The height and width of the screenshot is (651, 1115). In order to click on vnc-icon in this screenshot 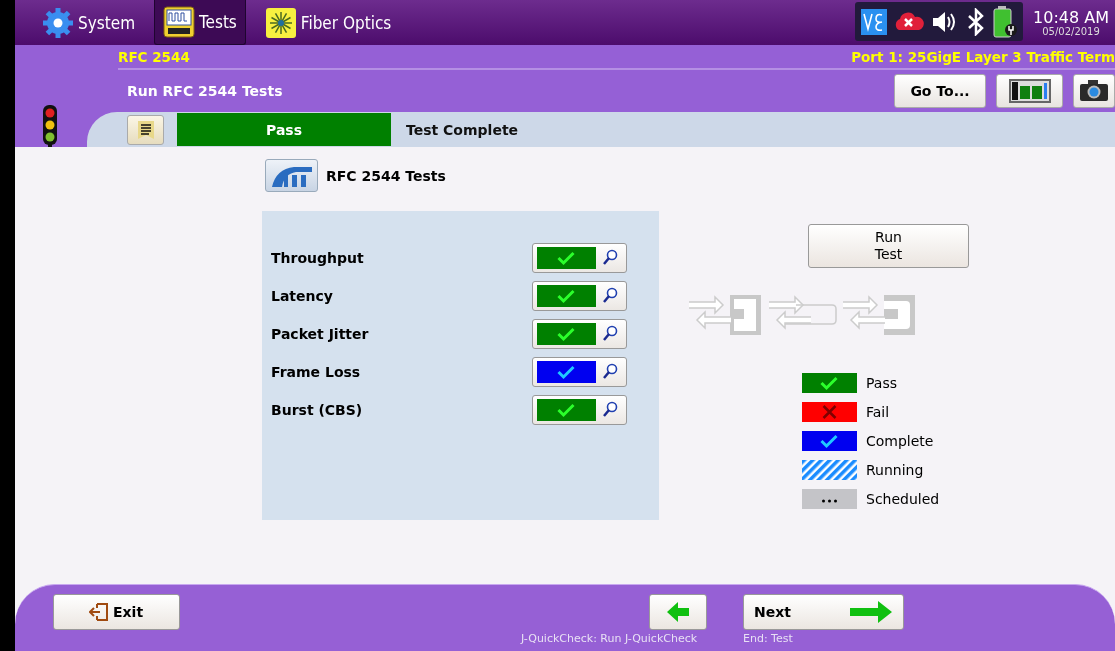, I will do `click(874, 21)`.